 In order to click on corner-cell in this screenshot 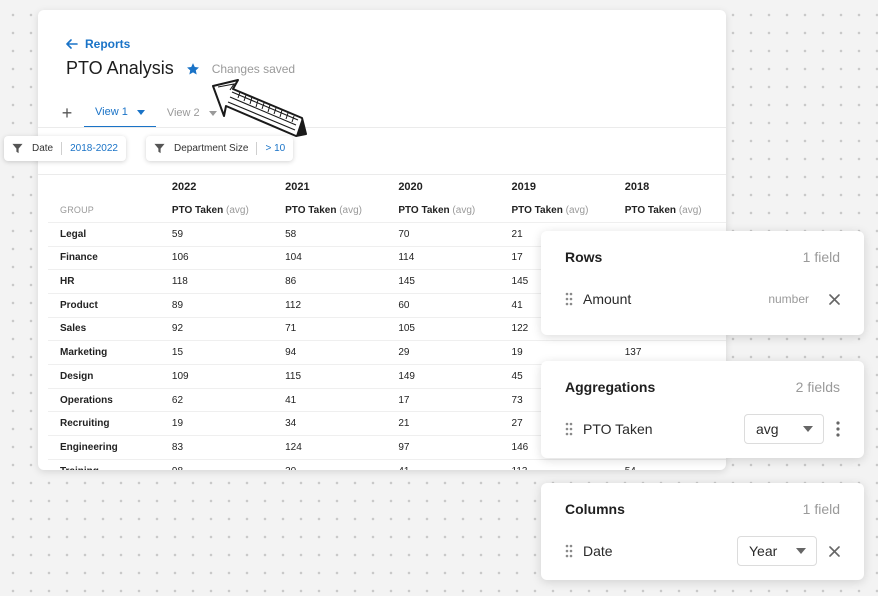, I will do `click(104, 187)`.